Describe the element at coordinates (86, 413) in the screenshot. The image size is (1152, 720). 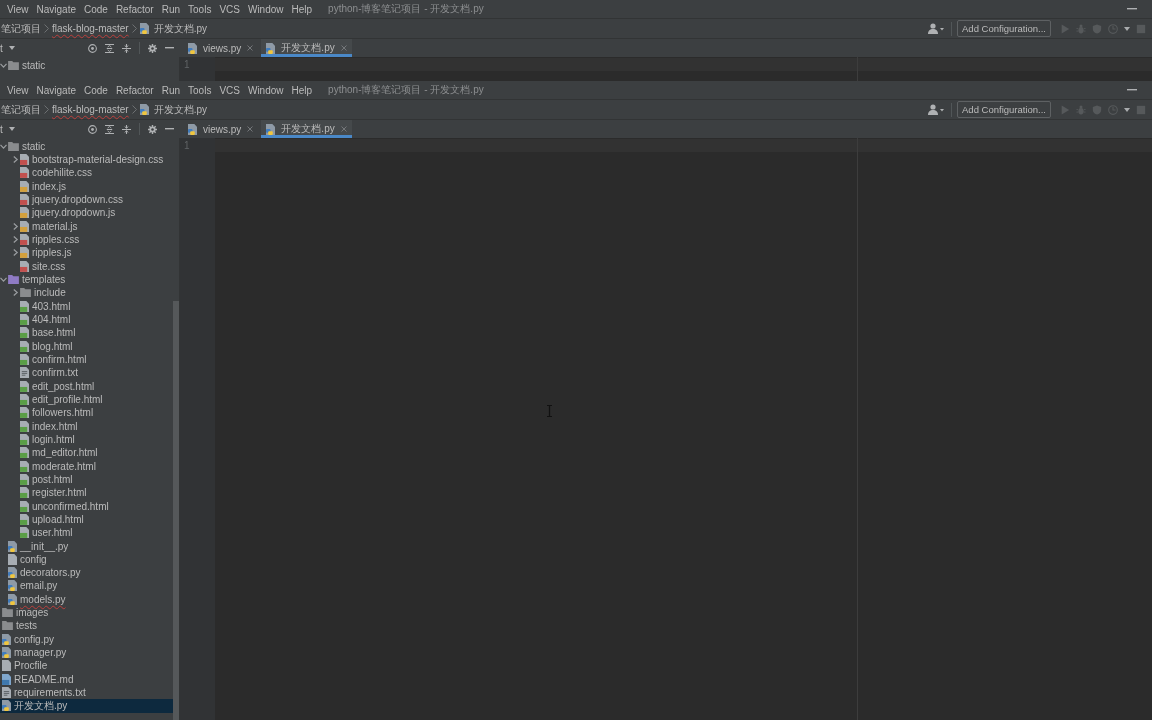
I see `tree-item: followers.html` at that location.